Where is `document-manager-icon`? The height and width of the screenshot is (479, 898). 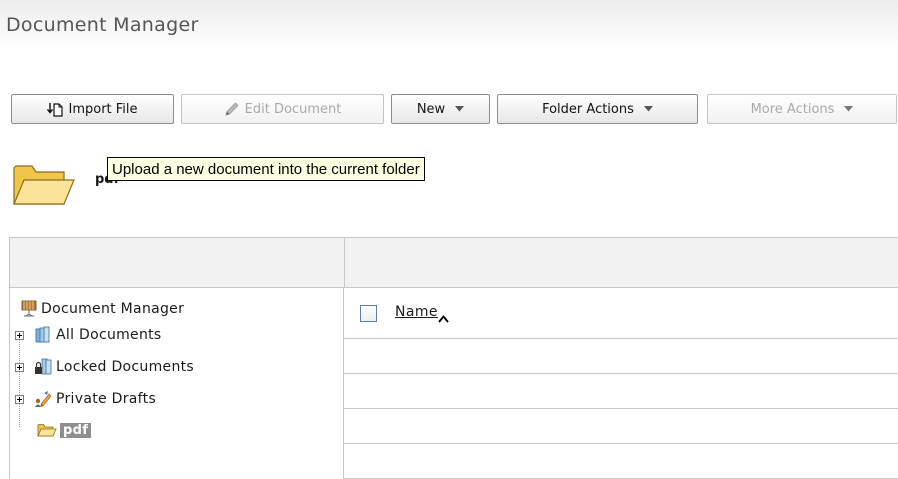 document-manager-icon is located at coordinates (30, 308).